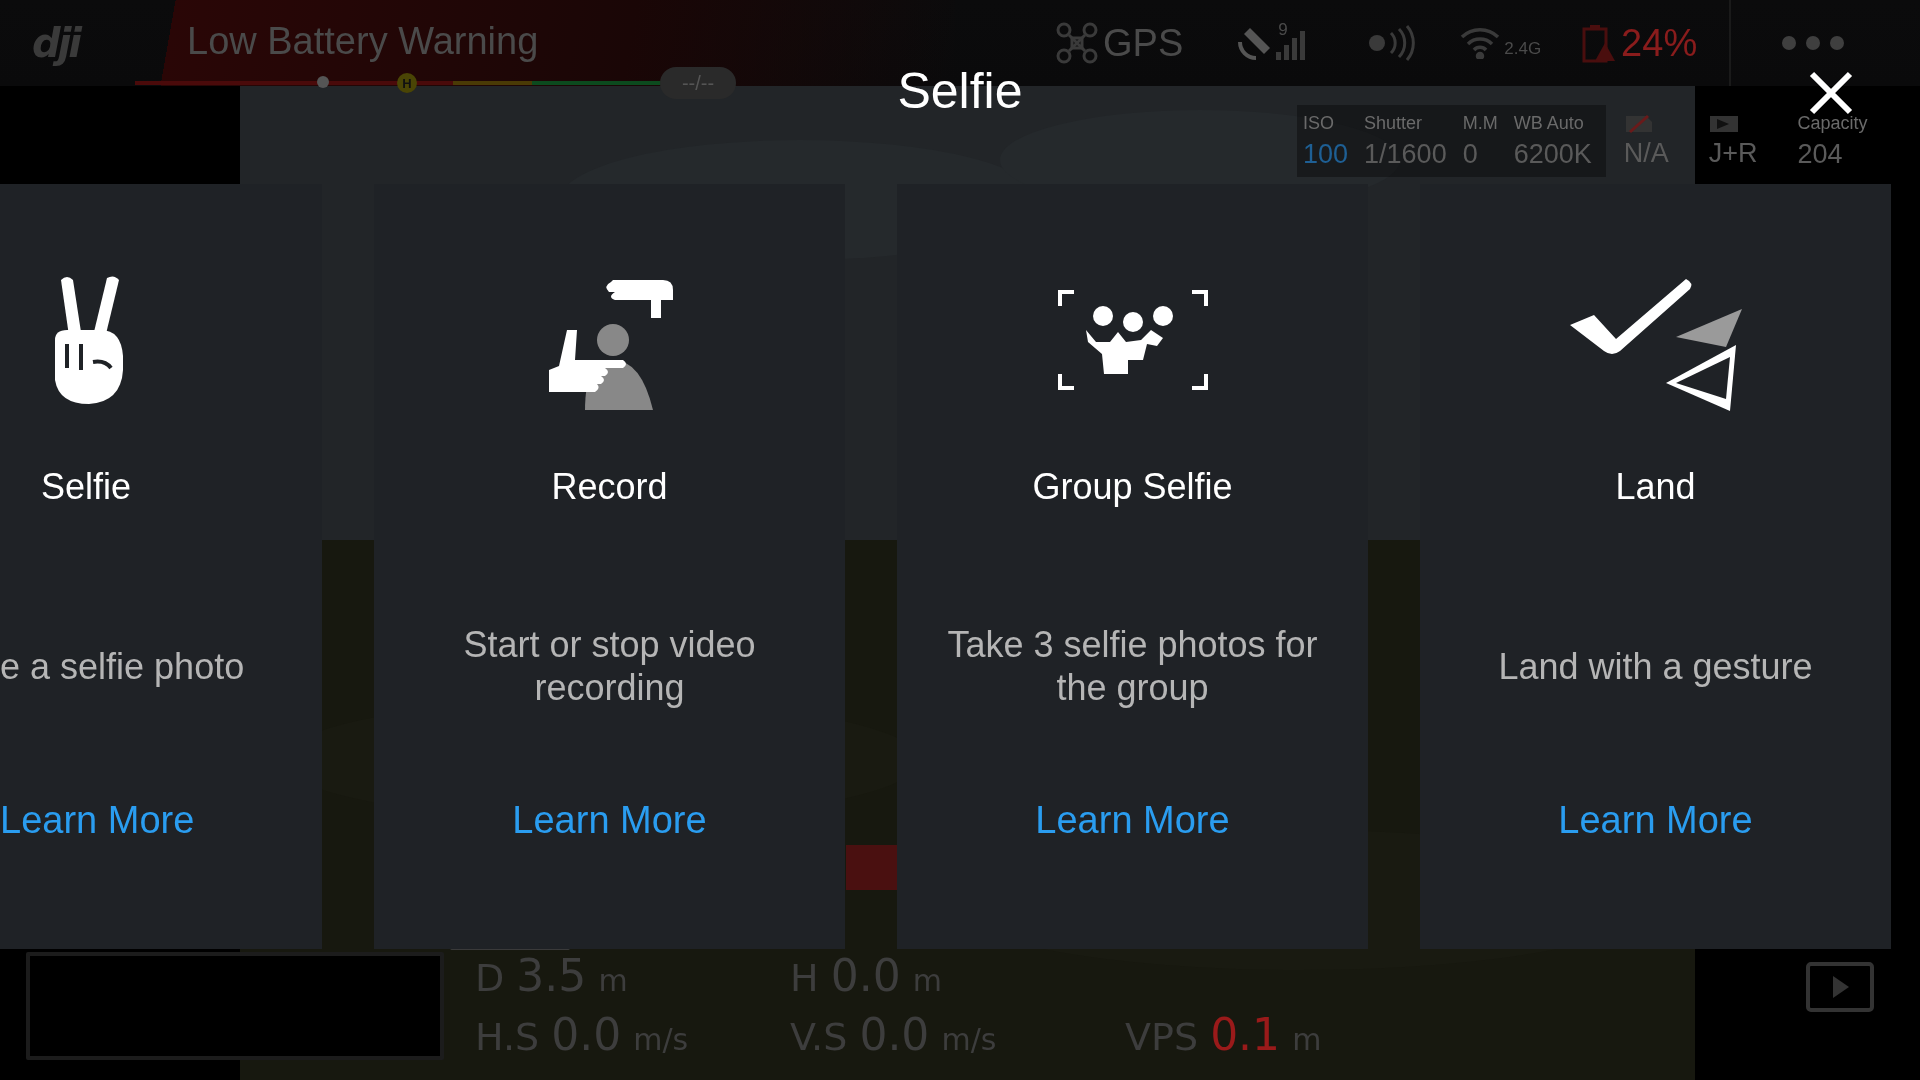 This screenshot has height=1080, width=1920. What do you see at coordinates (1405, 154) in the screenshot?
I see `setting-value: 1/1600` at bounding box center [1405, 154].